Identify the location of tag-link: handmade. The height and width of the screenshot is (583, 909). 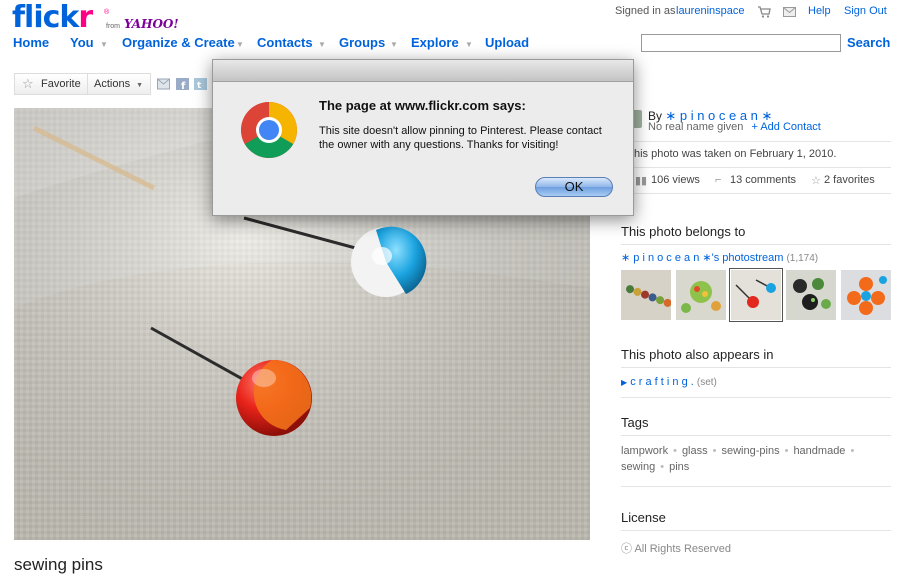
(819, 451).